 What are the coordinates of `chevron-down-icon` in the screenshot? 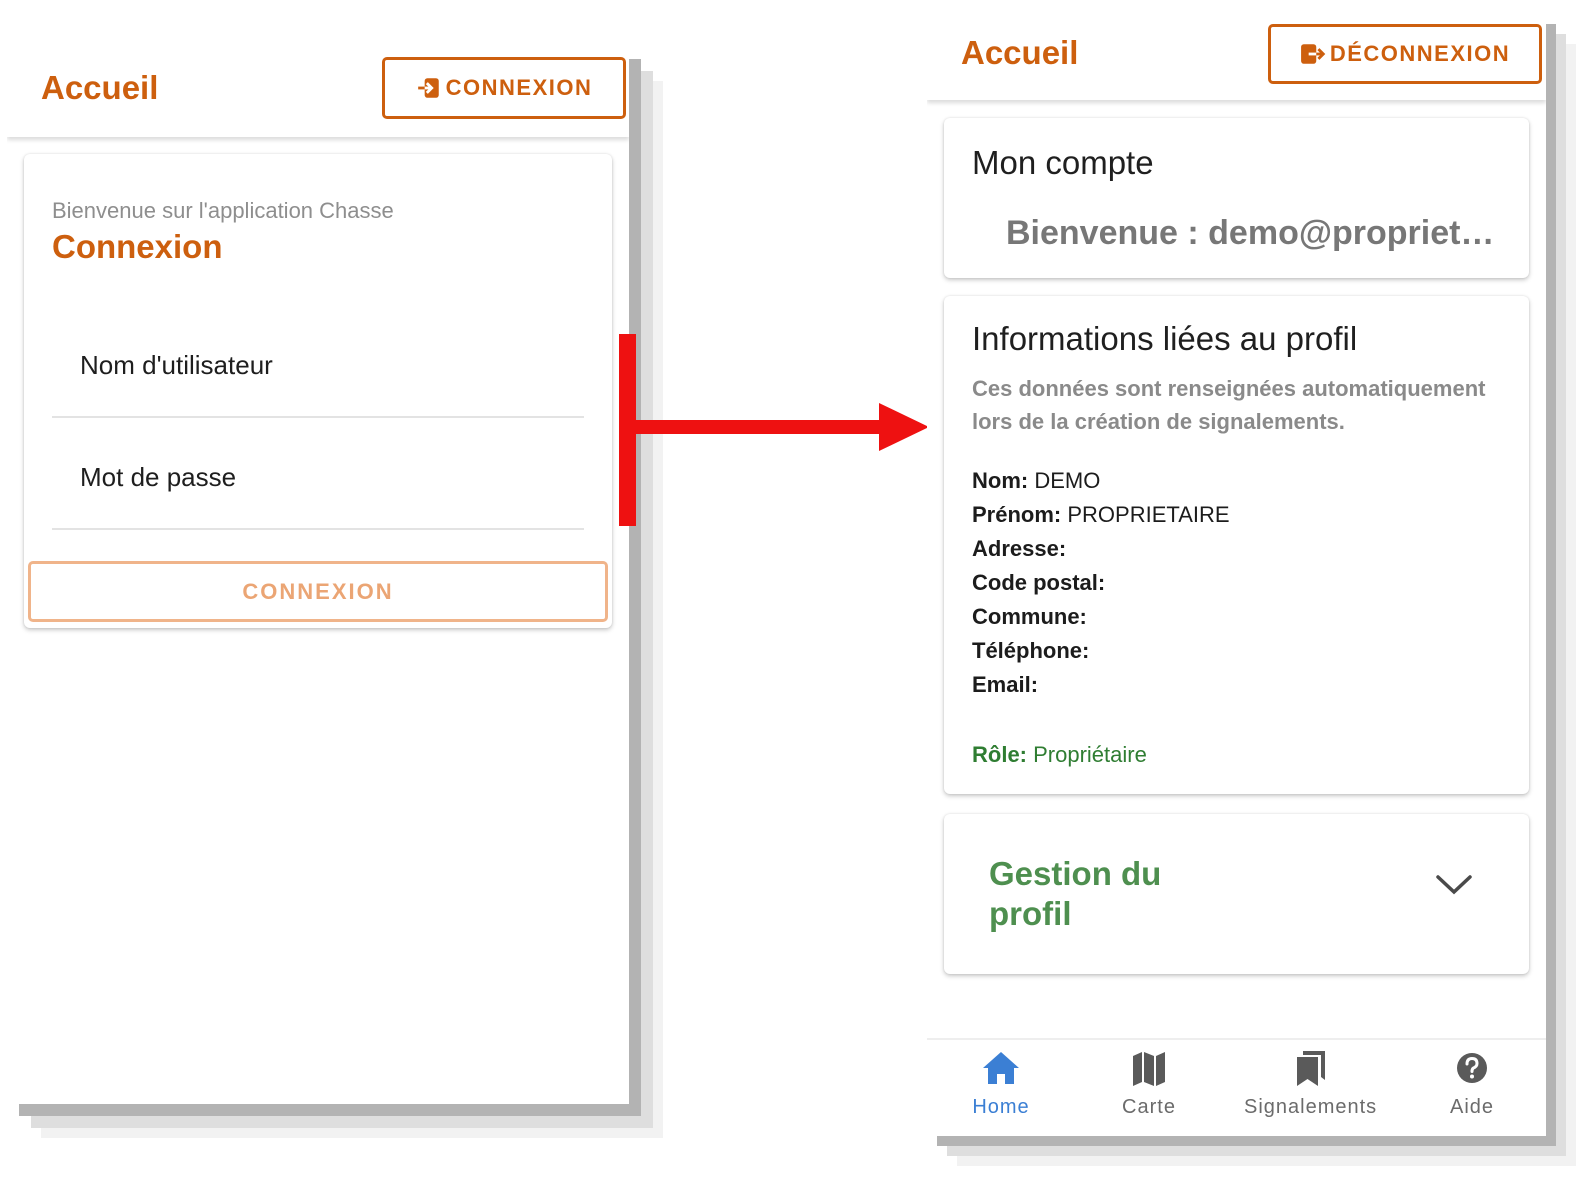 It's located at (1454, 884).